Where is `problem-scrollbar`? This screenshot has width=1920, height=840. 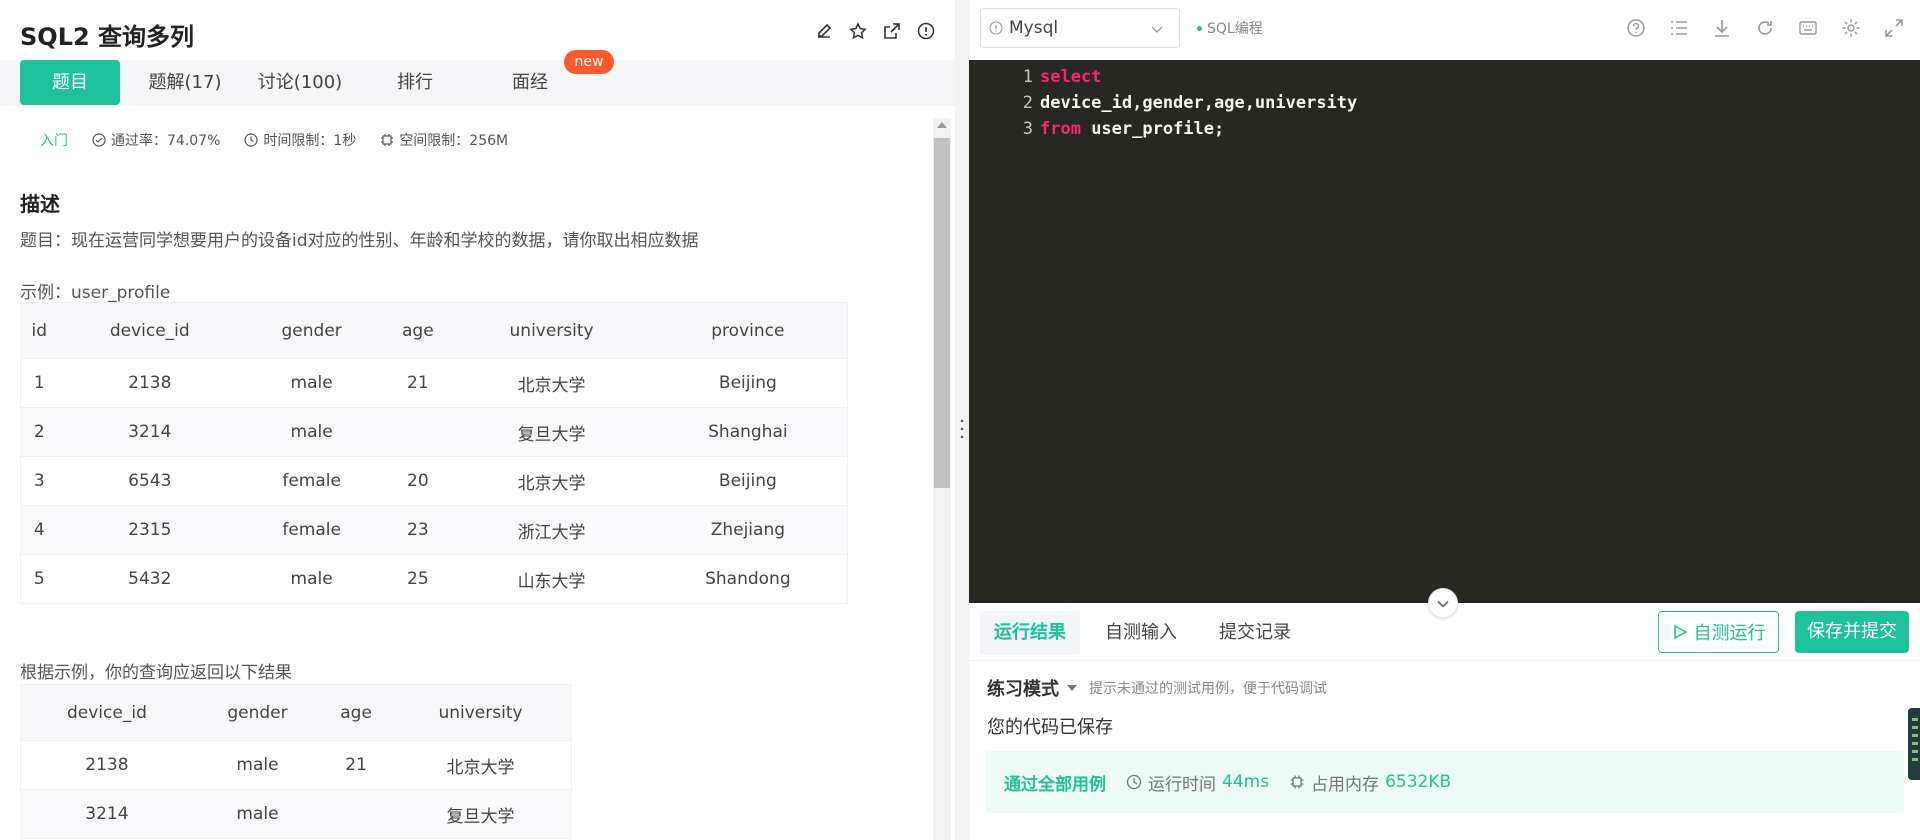
problem-scrollbar is located at coordinates (942, 479).